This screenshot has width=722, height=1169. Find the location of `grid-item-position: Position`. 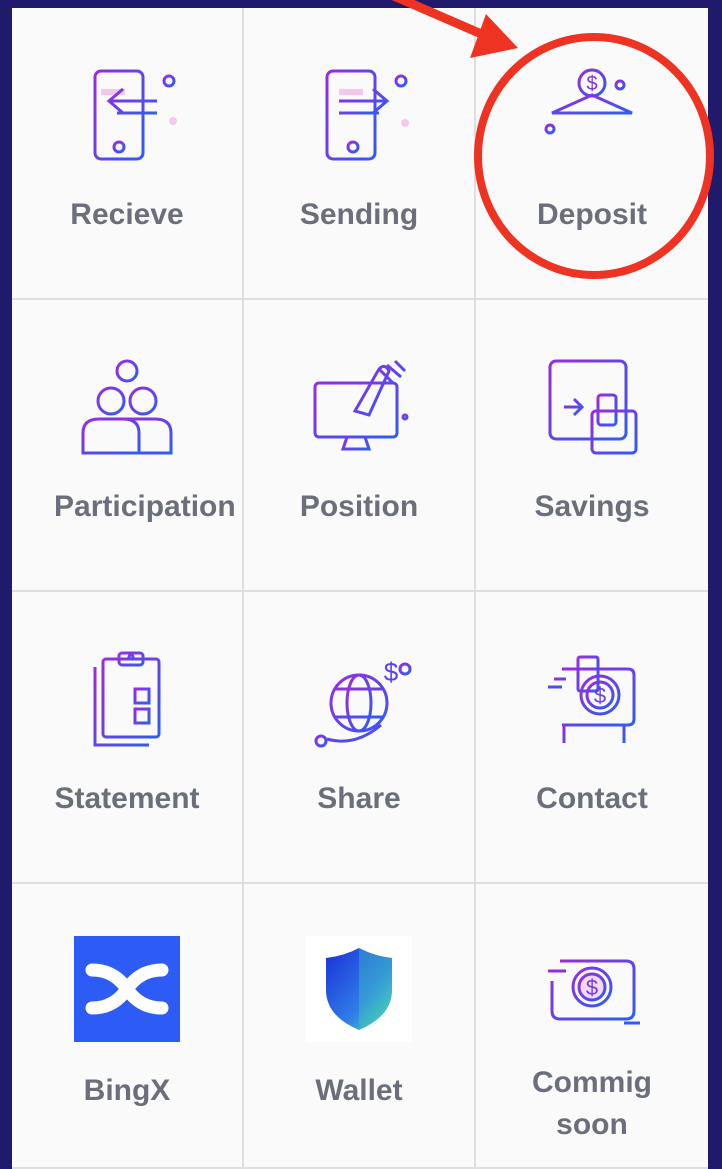

grid-item-position: Position is located at coordinates (360, 446).